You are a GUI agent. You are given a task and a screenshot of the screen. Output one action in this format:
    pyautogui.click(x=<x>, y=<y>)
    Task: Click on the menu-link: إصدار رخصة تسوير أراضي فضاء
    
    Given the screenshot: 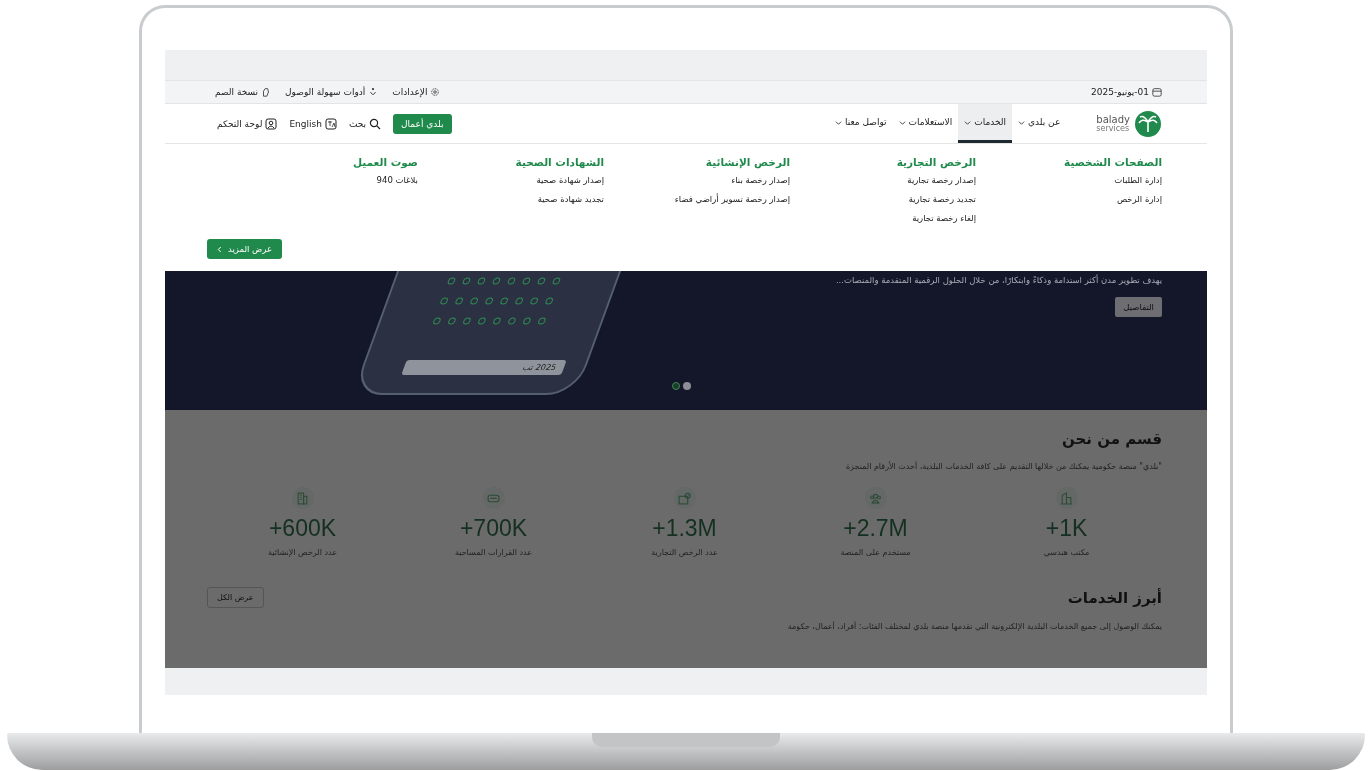 What is the action you would take?
    pyautogui.click(x=697, y=199)
    